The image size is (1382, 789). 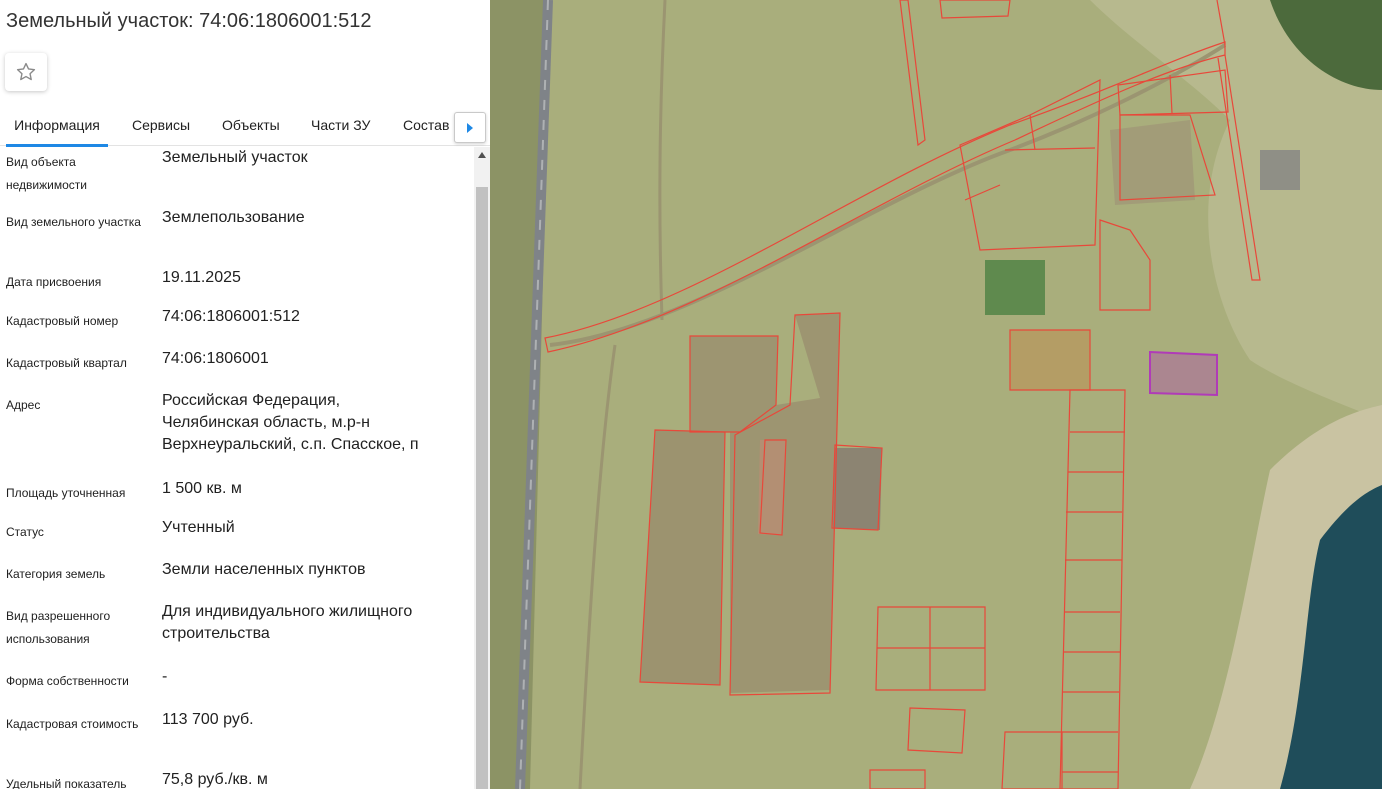 I want to click on scroll-up-button, so click(x=482, y=155).